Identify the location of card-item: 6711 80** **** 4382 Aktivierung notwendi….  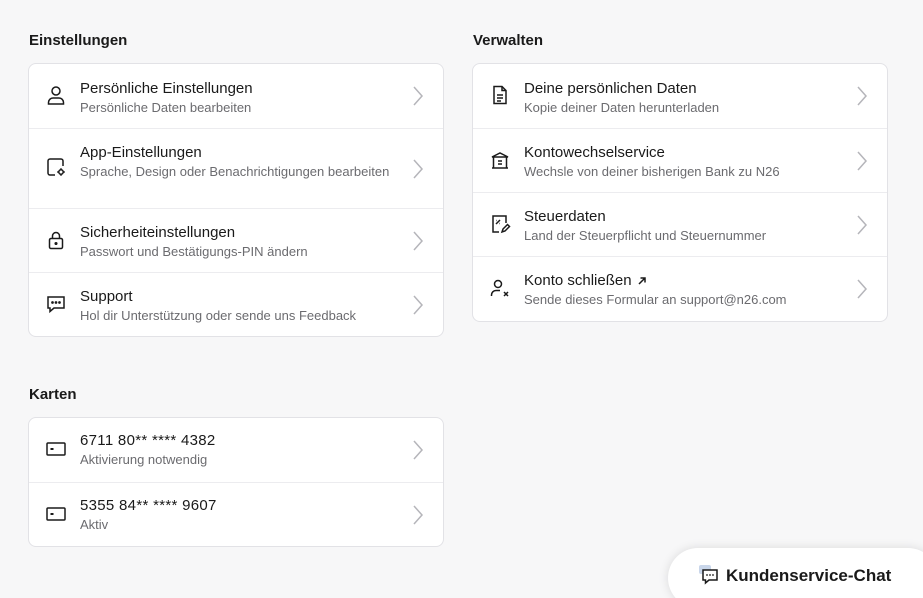
(236, 450).